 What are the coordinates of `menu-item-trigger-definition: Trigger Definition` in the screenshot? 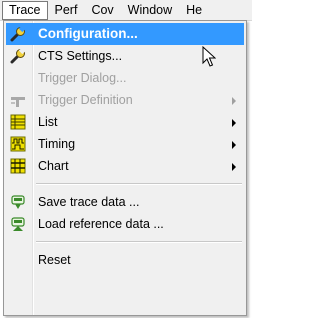 It's located at (125, 100).